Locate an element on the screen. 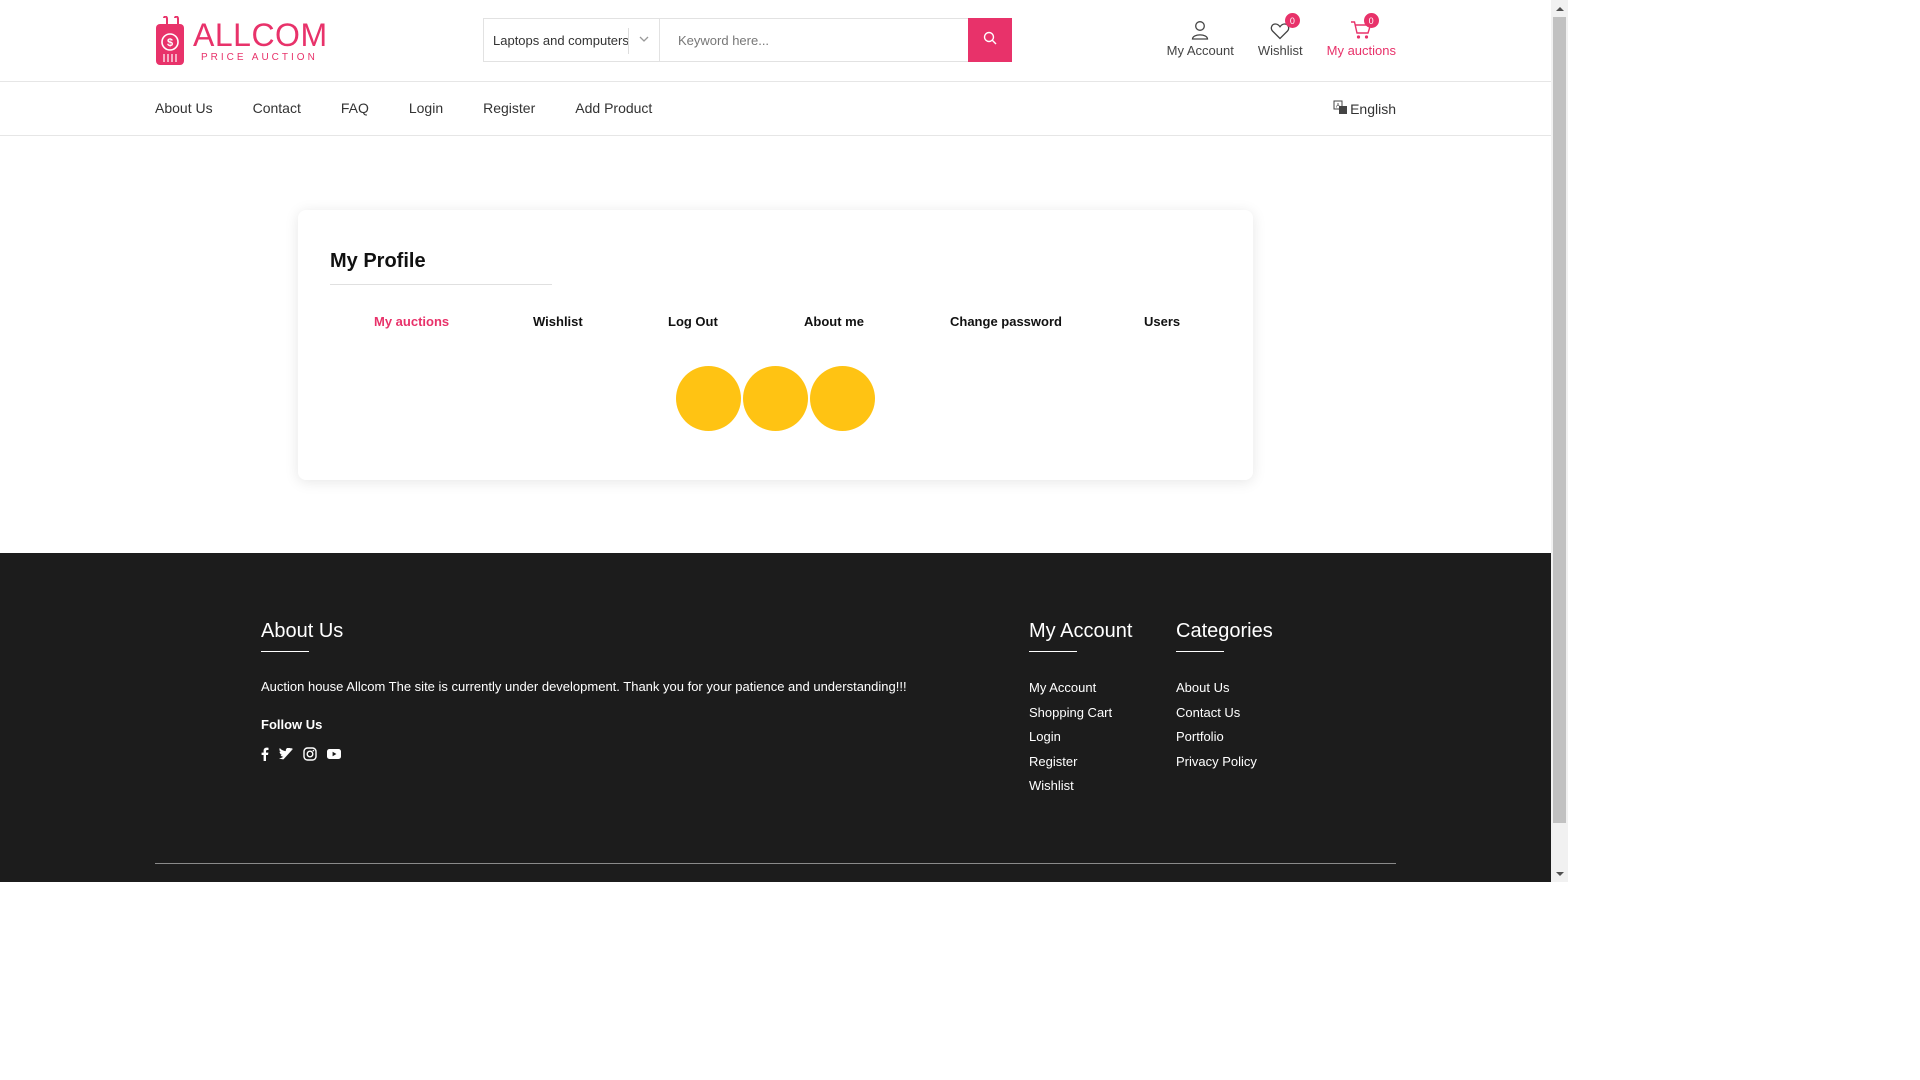 The width and height of the screenshot is (1920, 1080). tab-wishlist: Wishlist is located at coordinates (558, 321).